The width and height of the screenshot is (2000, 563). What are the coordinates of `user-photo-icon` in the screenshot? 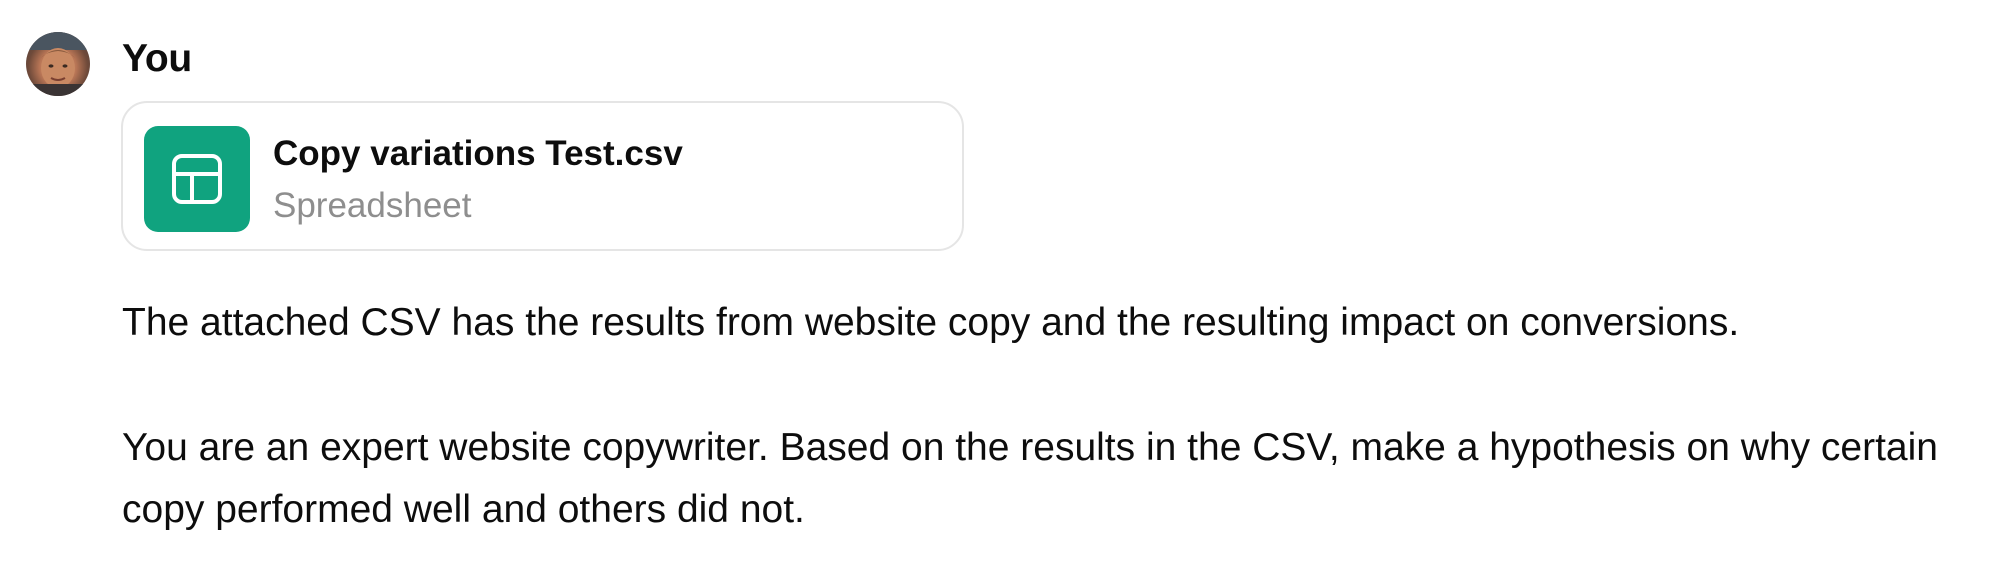 It's located at (58, 64).